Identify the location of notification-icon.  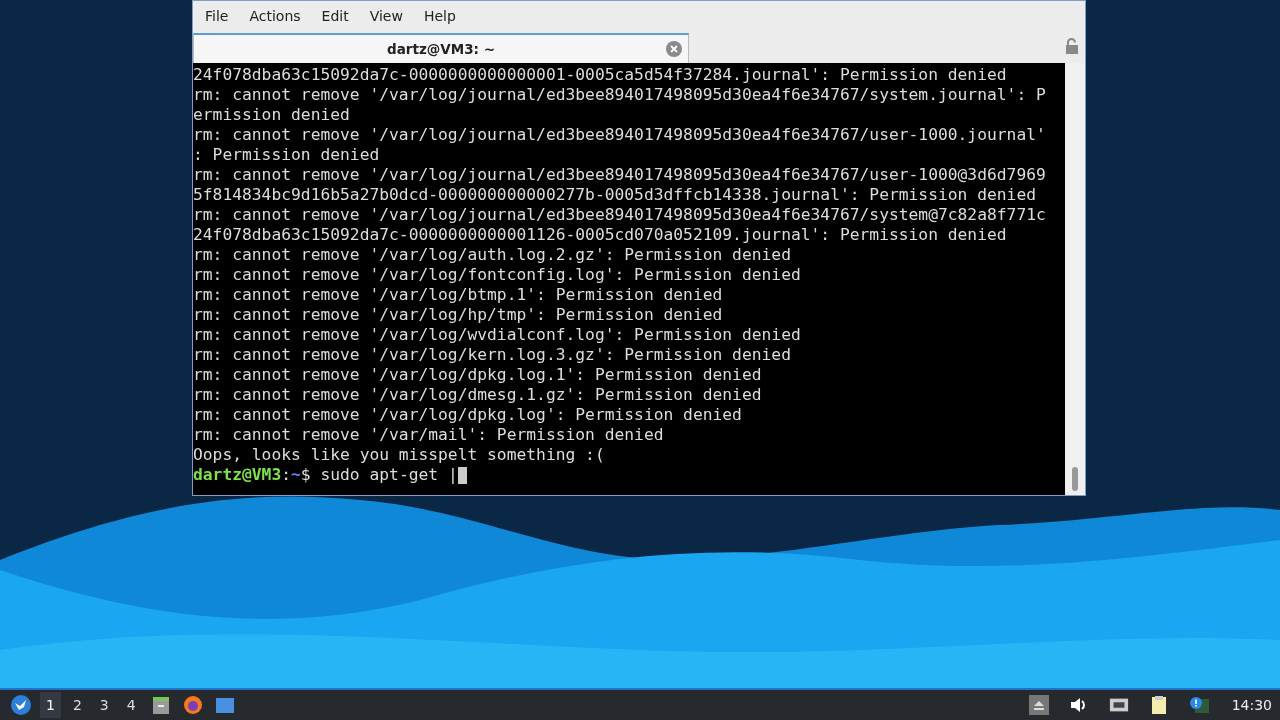
(1198, 705).